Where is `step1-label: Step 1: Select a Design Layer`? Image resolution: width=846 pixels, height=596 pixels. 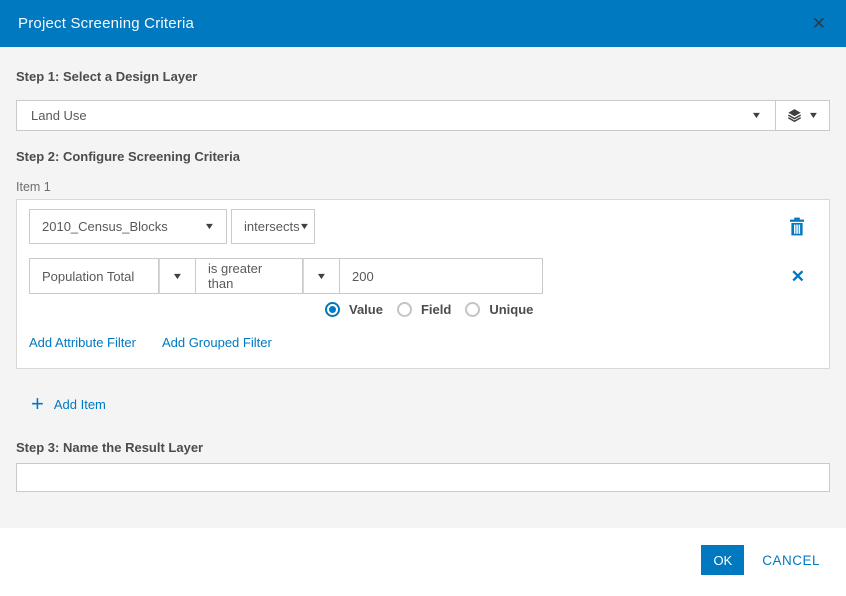 step1-label: Step 1: Select a Design Layer is located at coordinates (107, 76).